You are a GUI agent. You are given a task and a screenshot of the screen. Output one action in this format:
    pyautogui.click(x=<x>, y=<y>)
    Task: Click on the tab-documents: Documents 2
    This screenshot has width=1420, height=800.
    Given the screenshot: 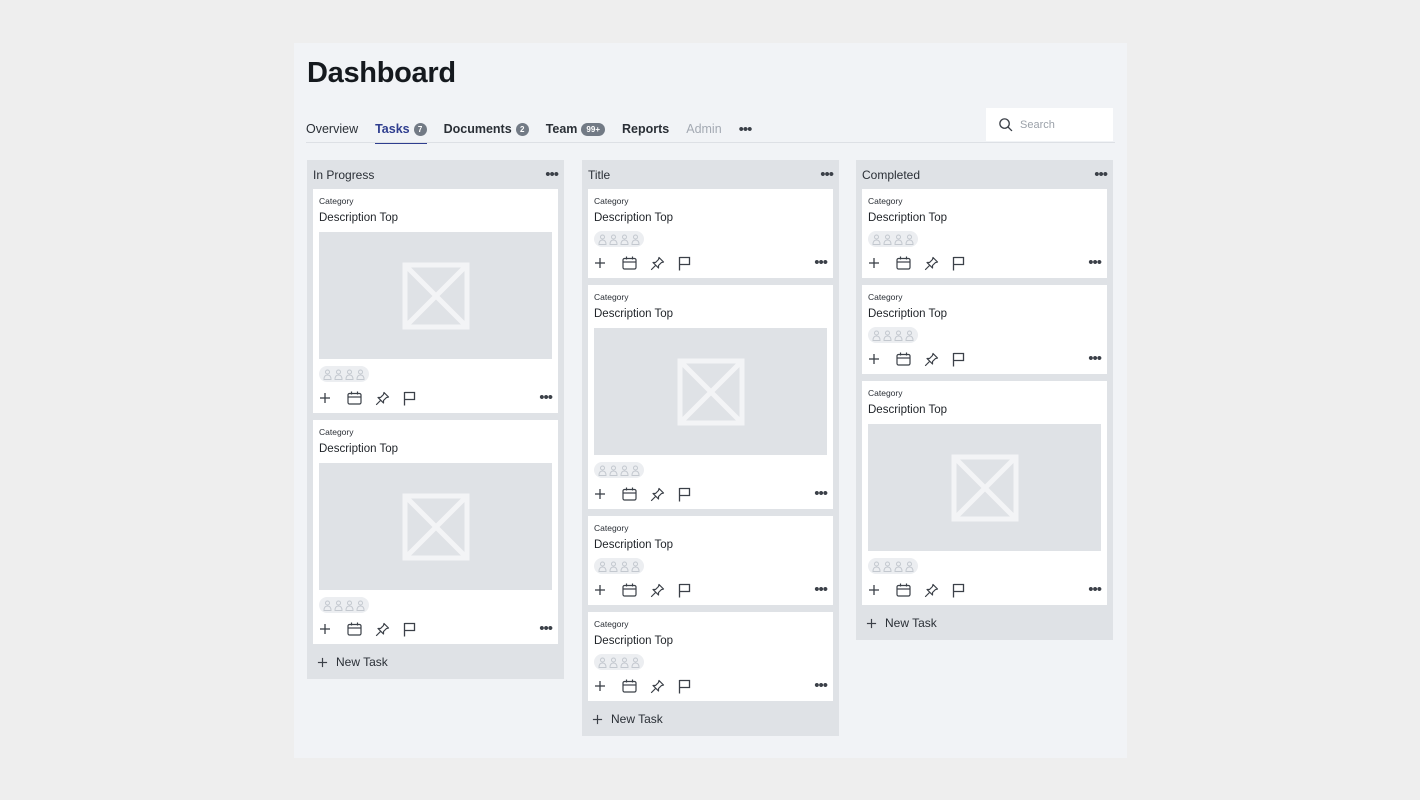 What is the action you would take?
    pyautogui.click(x=486, y=129)
    